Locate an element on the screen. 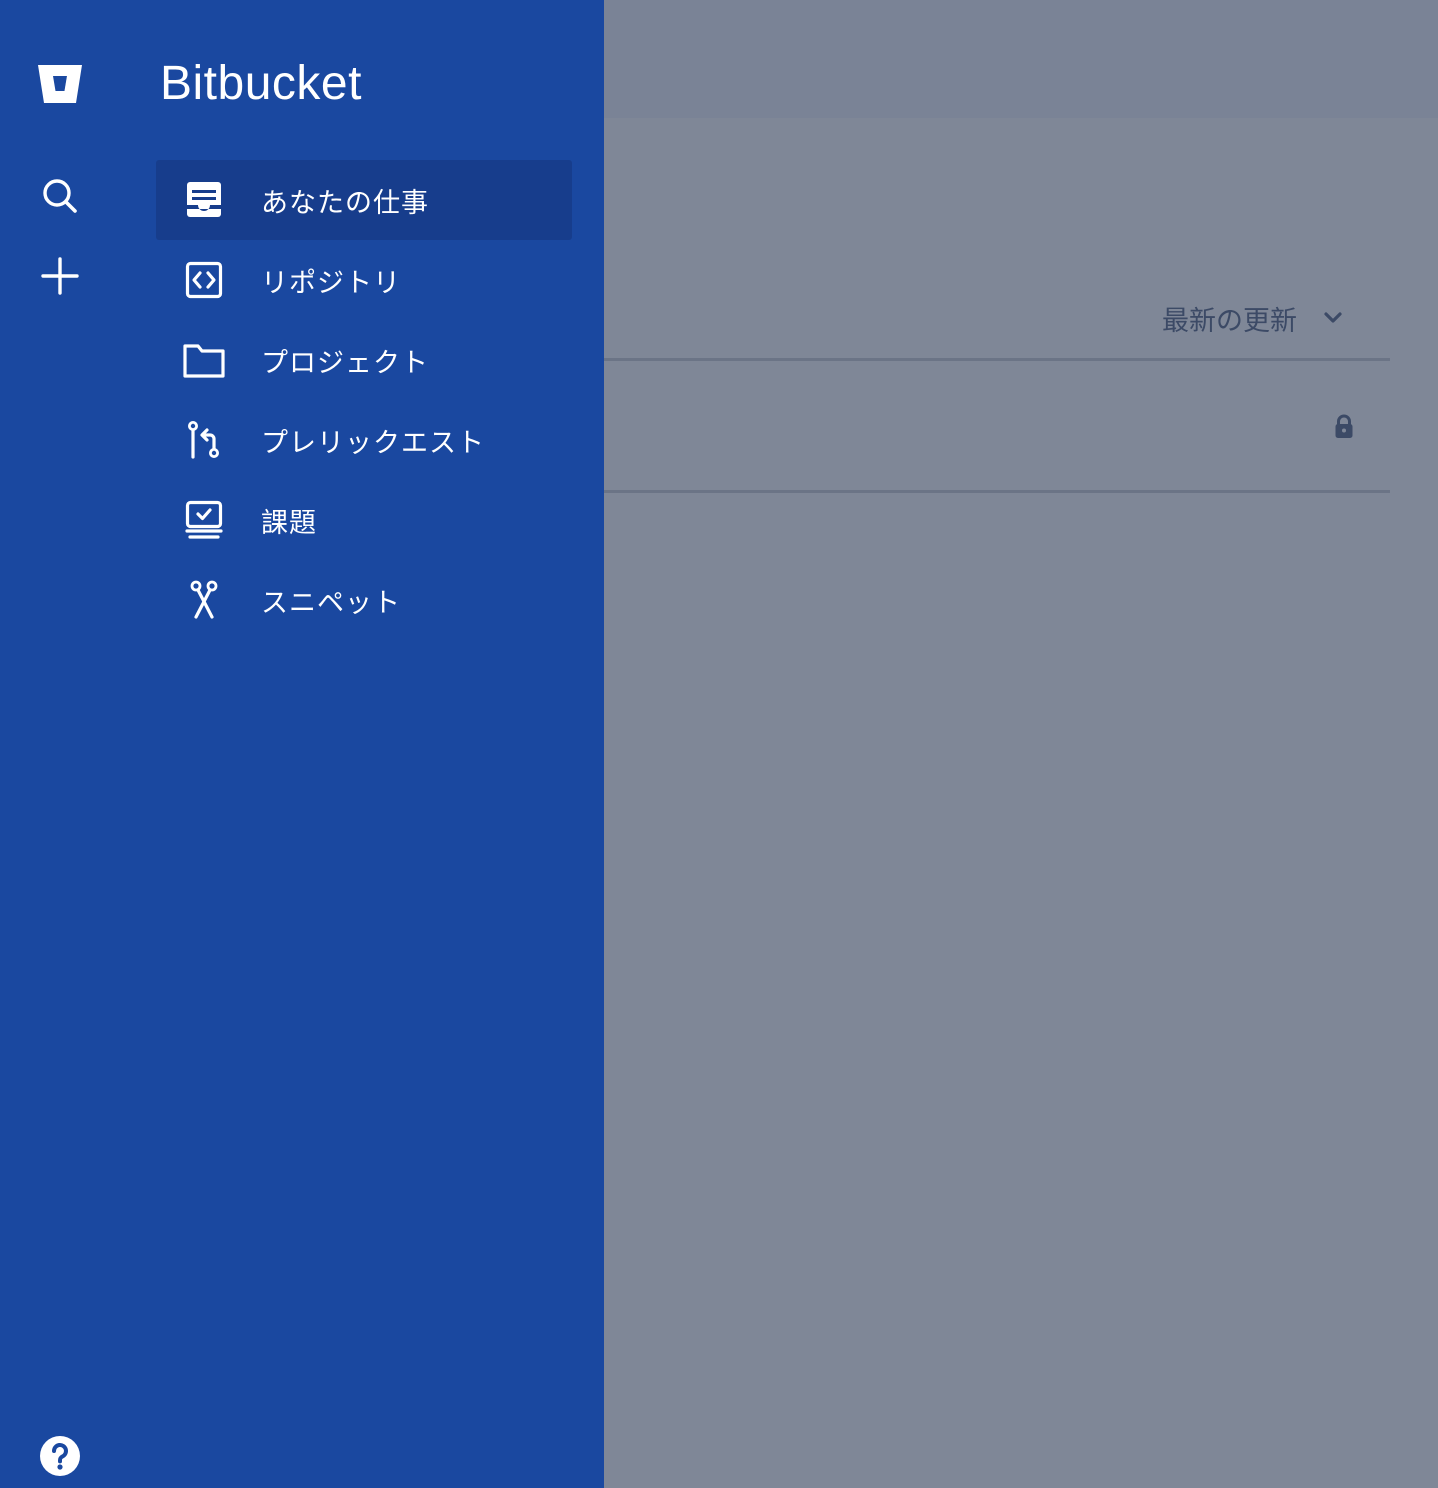  sidebar-item-label: 課題 is located at coordinates (289, 523).